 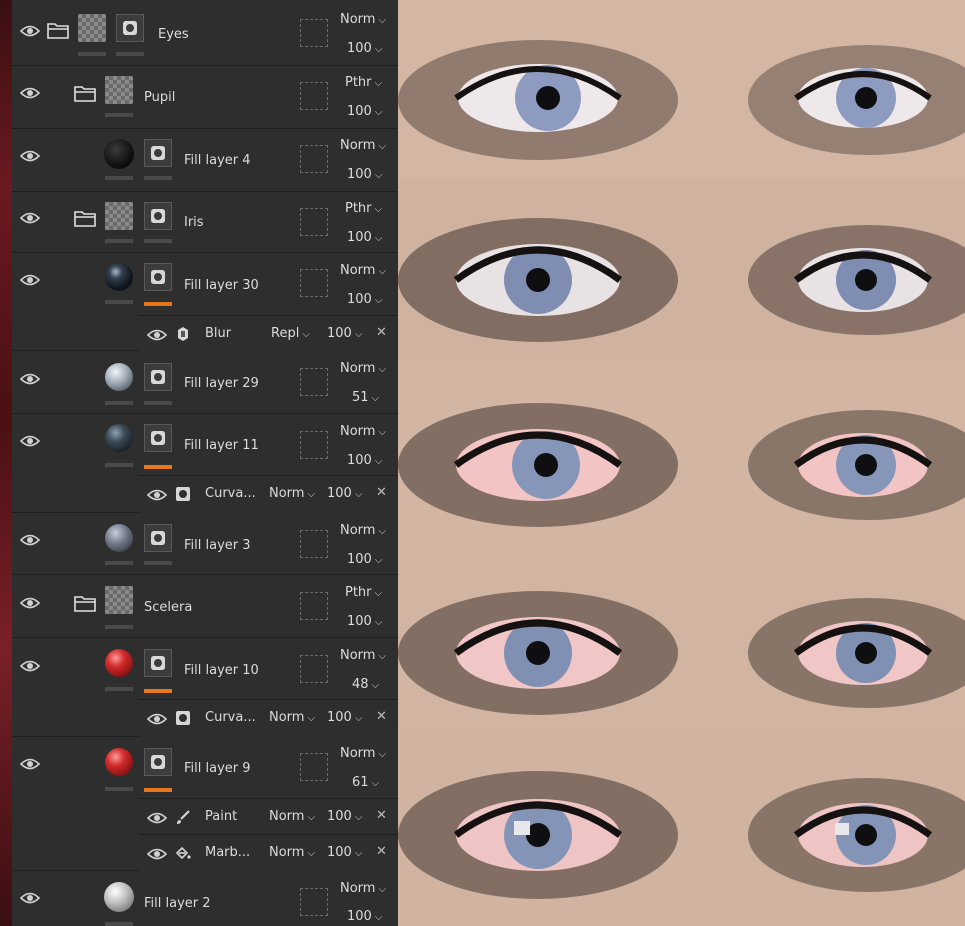 What do you see at coordinates (221, 445) in the screenshot?
I see `layer-name: Fill layer 11` at bounding box center [221, 445].